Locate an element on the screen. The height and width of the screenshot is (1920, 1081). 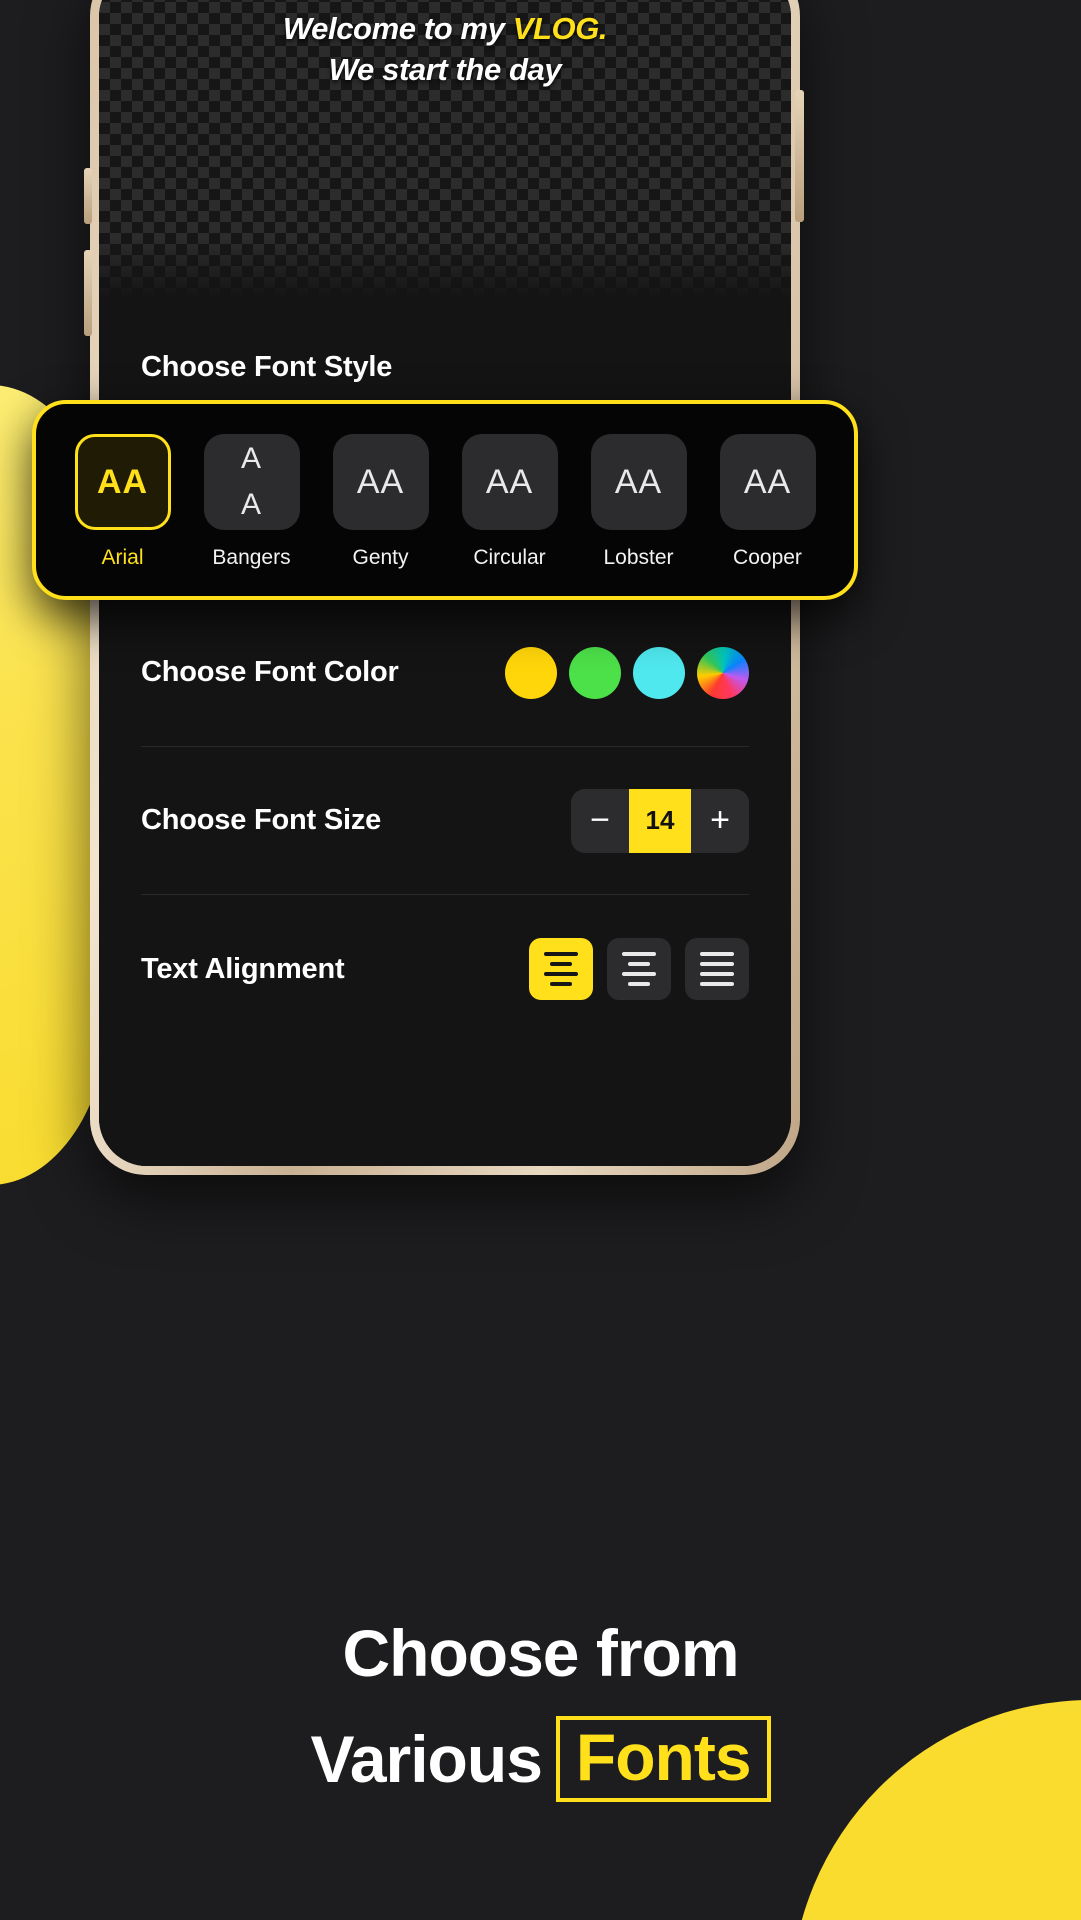
phone-volume-down-button is located at coordinates (88, 293).